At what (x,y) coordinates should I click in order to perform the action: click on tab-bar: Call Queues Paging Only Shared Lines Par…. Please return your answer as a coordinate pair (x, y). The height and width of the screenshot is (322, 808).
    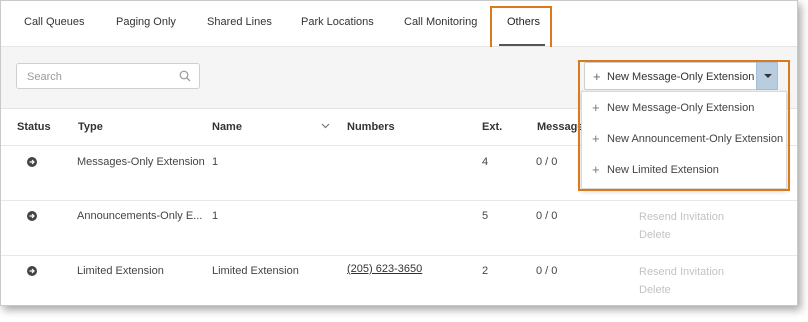
    Looking at the image, I should click on (399, 24).